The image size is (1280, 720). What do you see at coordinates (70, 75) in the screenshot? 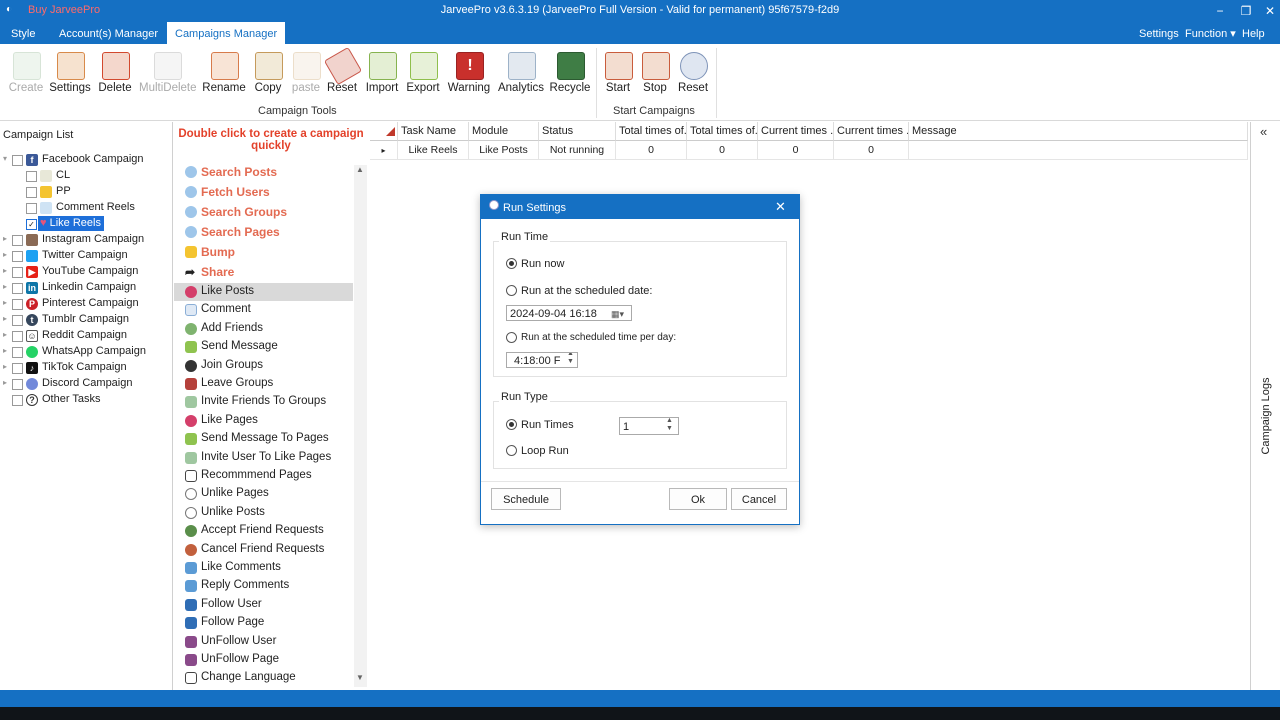
I see `settings-button: Settings` at bounding box center [70, 75].